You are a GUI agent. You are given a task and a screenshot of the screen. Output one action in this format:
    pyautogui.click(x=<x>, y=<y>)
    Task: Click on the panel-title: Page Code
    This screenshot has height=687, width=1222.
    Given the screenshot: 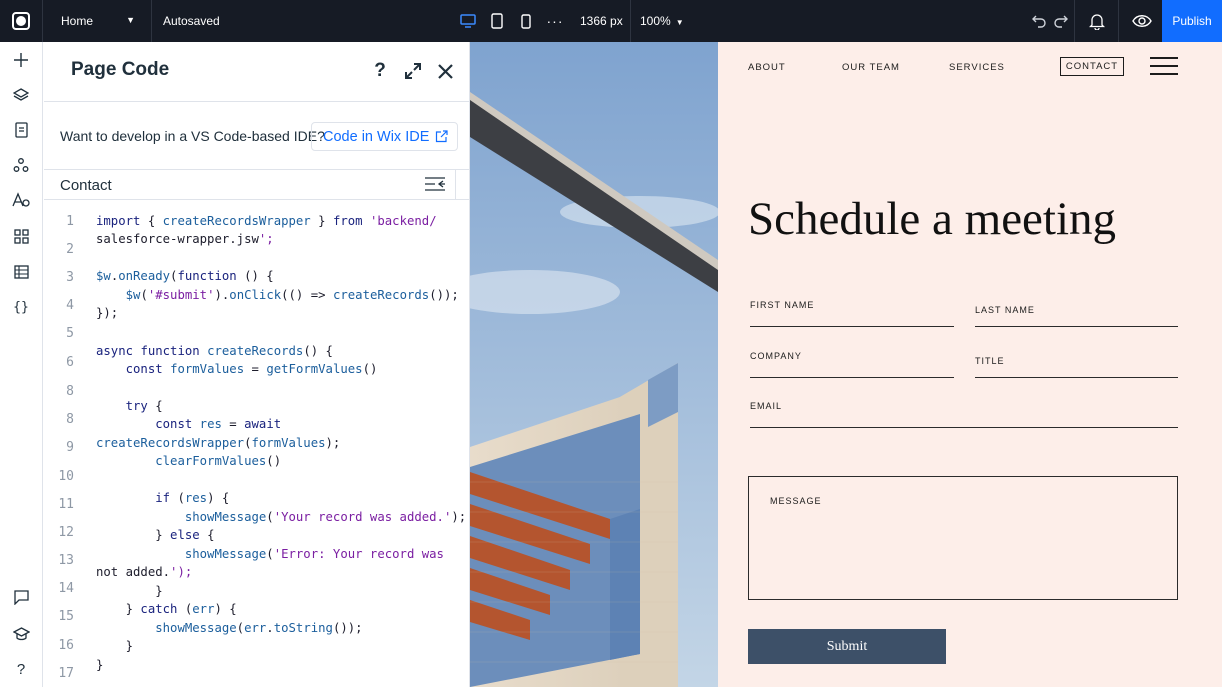 What is the action you would take?
    pyautogui.click(x=120, y=69)
    